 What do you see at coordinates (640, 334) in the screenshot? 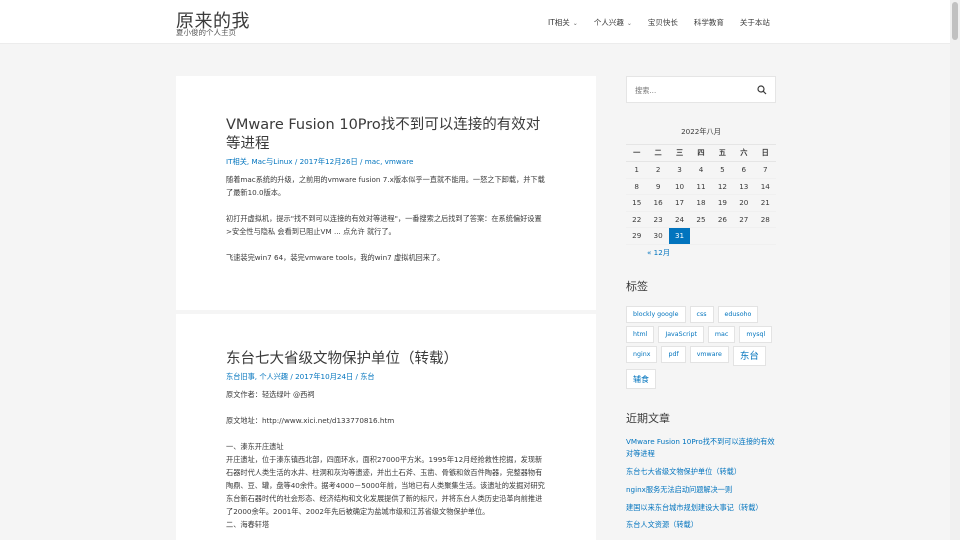
I see `tag-link: html` at bounding box center [640, 334].